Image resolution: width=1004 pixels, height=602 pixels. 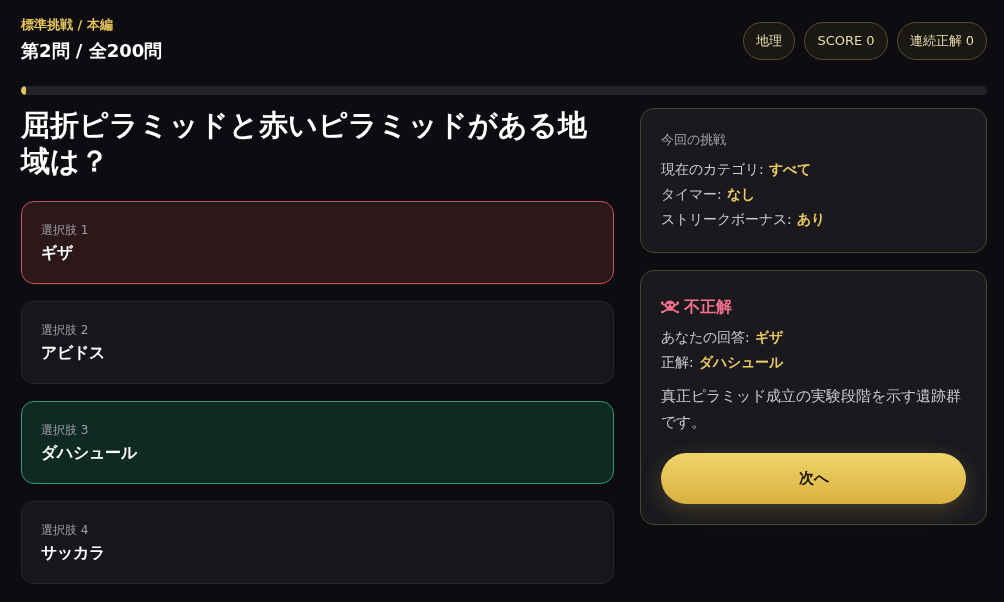 I want to click on answer-option: 選択肢 1 ギザ, so click(x=317, y=242).